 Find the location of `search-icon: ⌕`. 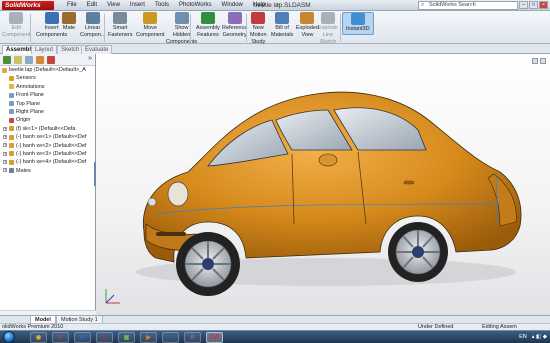

search-icon: ⌕ is located at coordinates (423, 5).